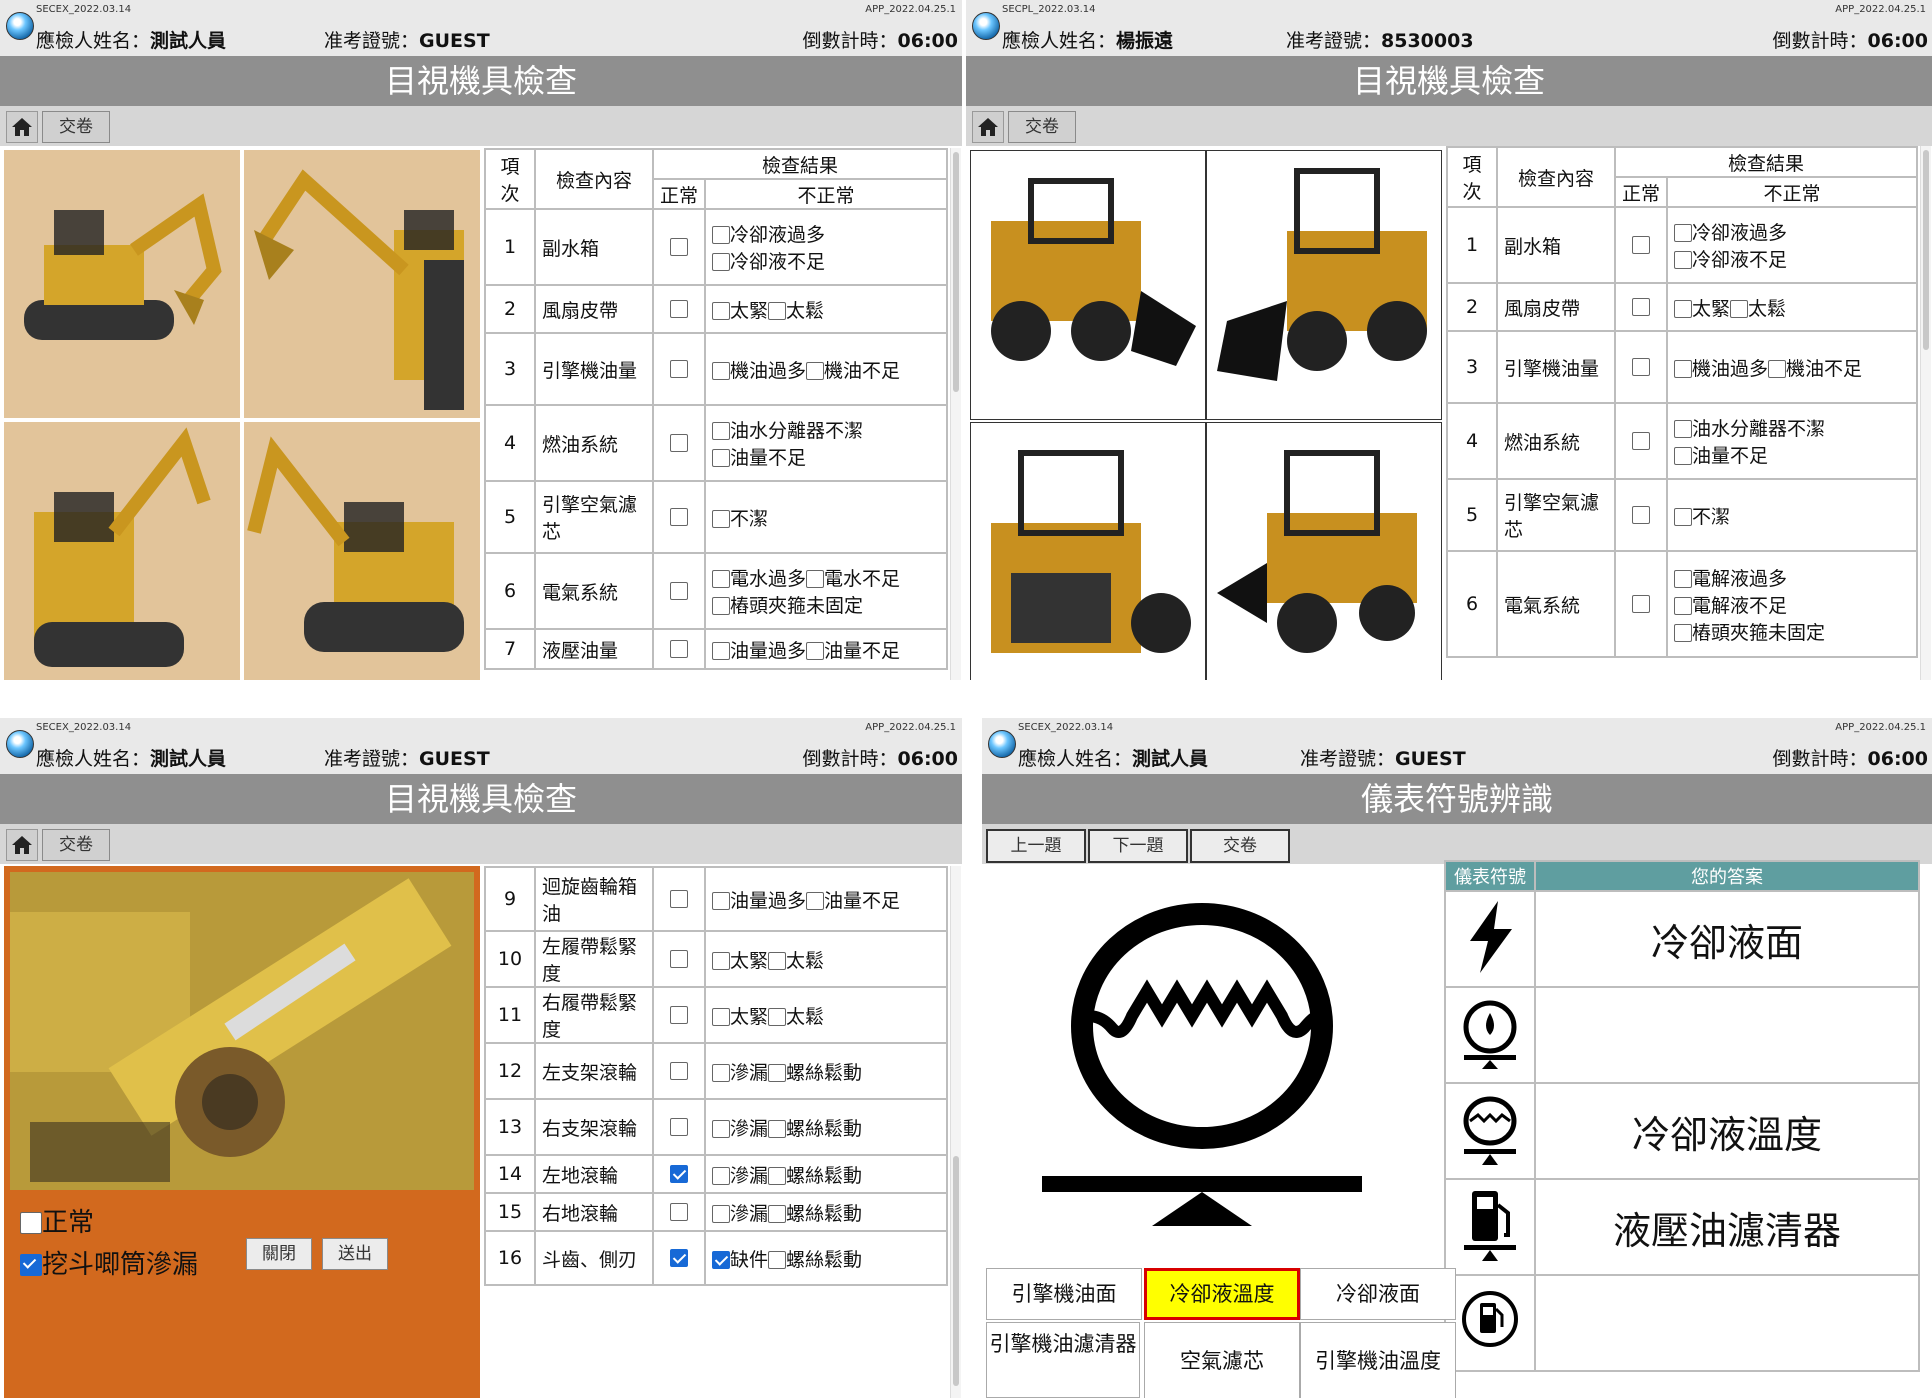  Describe the element at coordinates (1036, 846) in the screenshot. I see `prev-question-button: 上一題` at that location.